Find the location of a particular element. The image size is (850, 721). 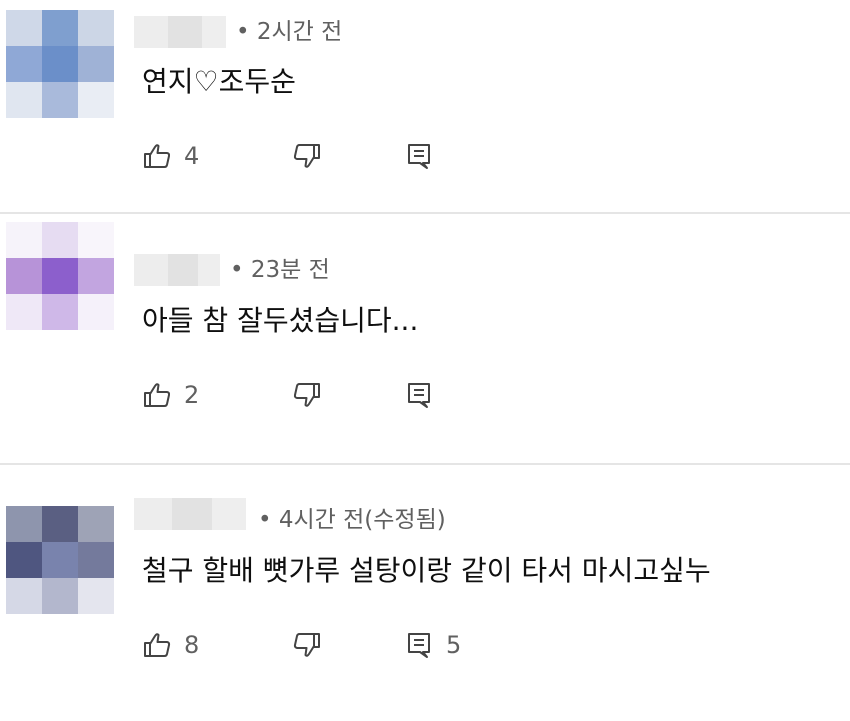

comment-timestamp: • 2시간 전 is located at coordinates (289, 32).